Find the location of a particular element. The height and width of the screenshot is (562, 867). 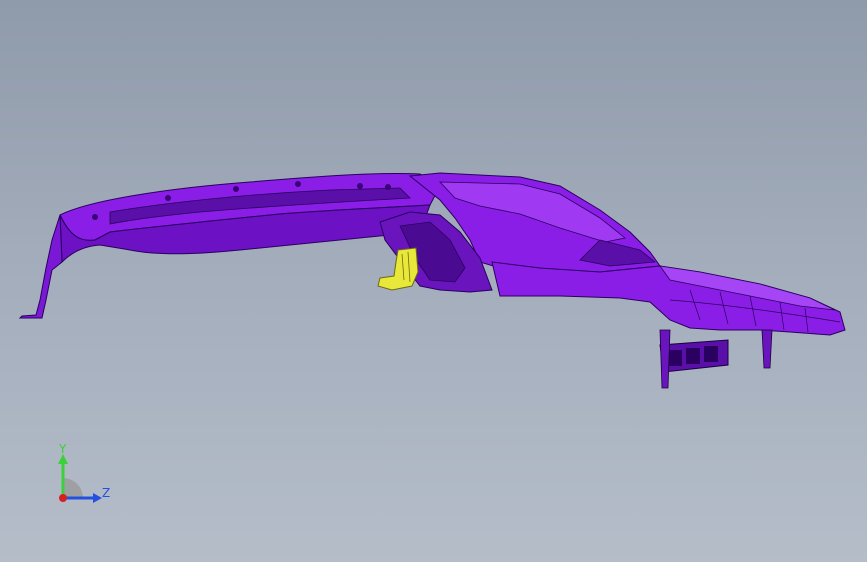

left-mounting-post is located at coordinates (40, 266).